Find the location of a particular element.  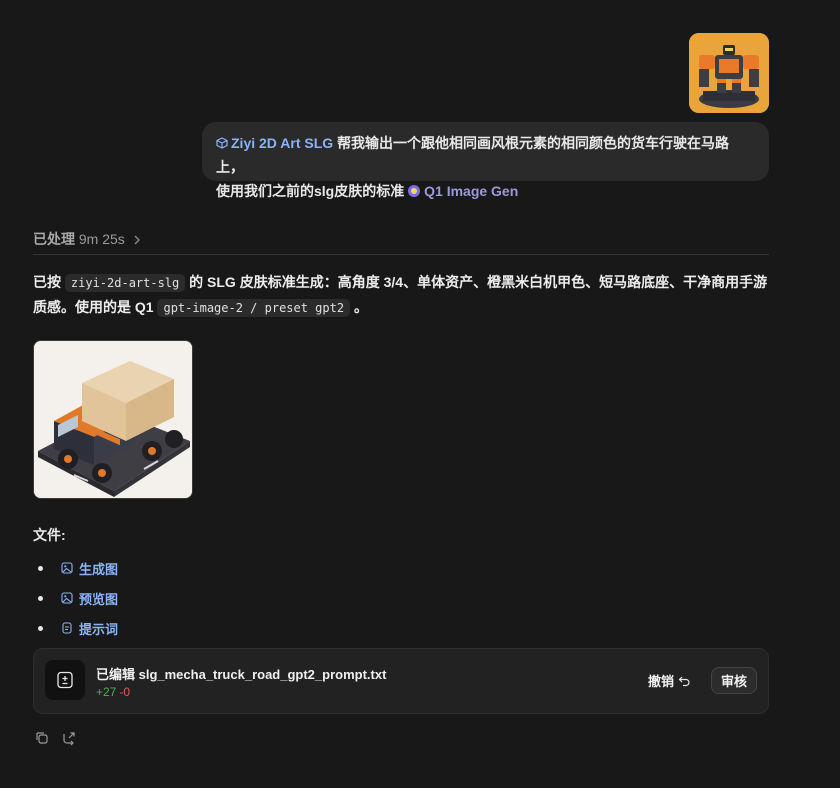

inline-code: ziyi-2d-art-slg is located at coordinates (125, 283).